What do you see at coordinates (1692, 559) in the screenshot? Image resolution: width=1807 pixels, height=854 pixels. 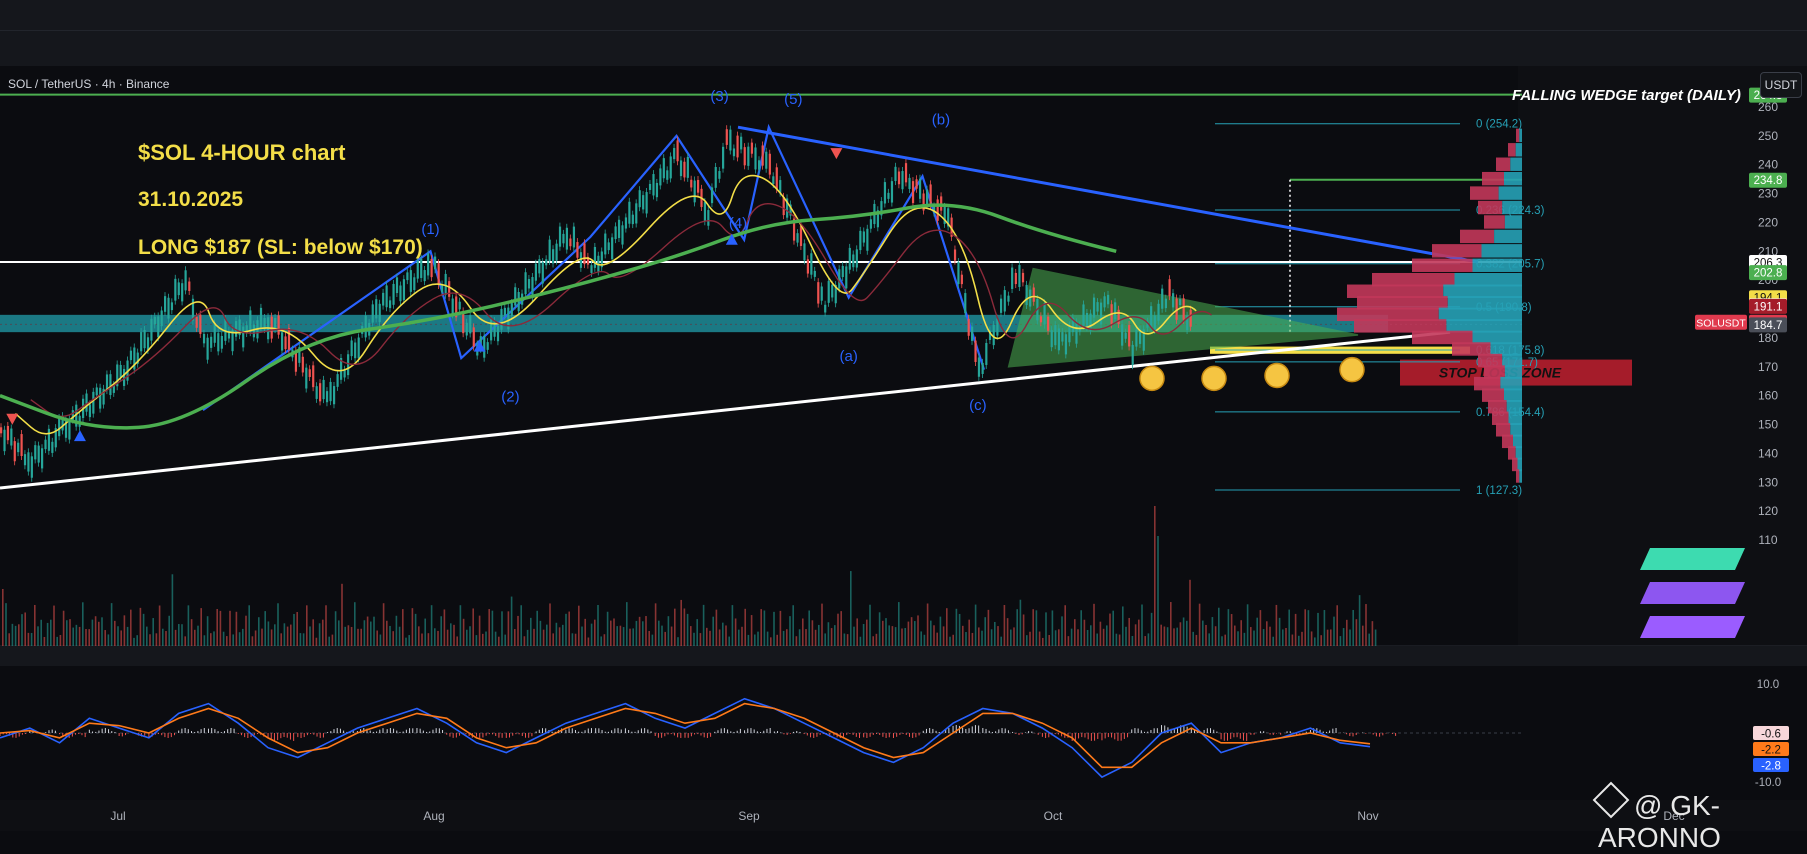 I see `solana-logo-bar-icon` at bounding box center [1692, 559].